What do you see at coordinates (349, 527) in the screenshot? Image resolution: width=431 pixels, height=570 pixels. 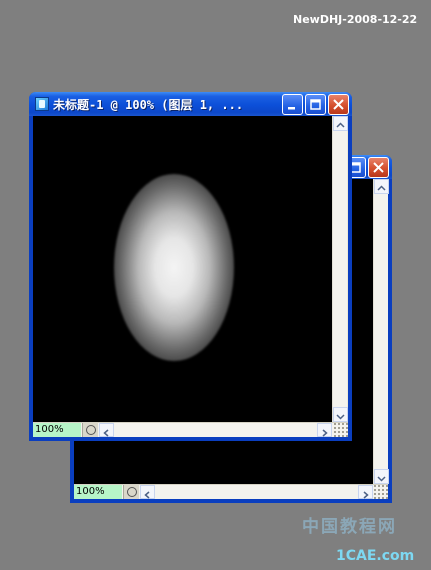 I see `watermark-site-name: 中国教程网` at bounding box center [349, 527].